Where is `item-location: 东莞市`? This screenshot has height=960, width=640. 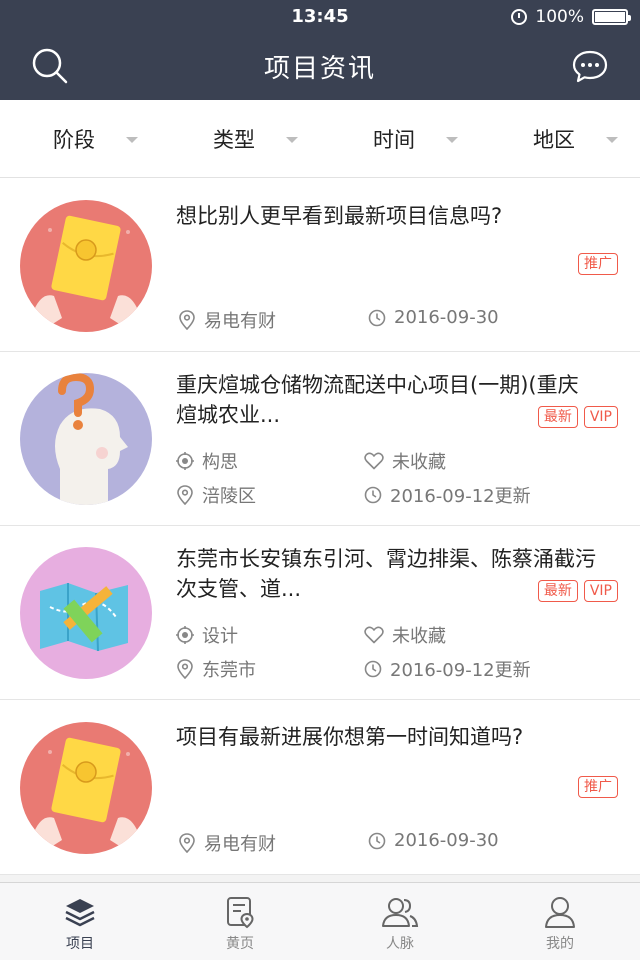
item-location: 东莞市 is located at coordinates (216, 669).